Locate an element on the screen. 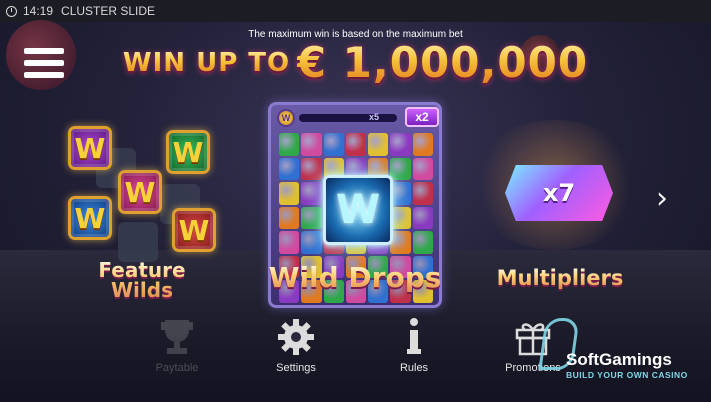 The image size is (711, 402). gear-icon is located at coordinates (296, 337).